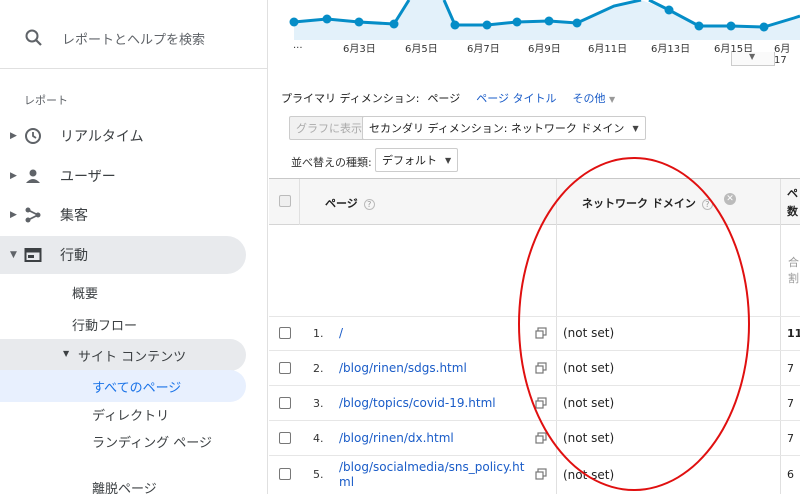 Image resolution: width=800 pixels, height=494 pixels. Describe the element at coordinates (544, 49) in the screenshot. I see `x-tick-label: 6月9日` at that location.